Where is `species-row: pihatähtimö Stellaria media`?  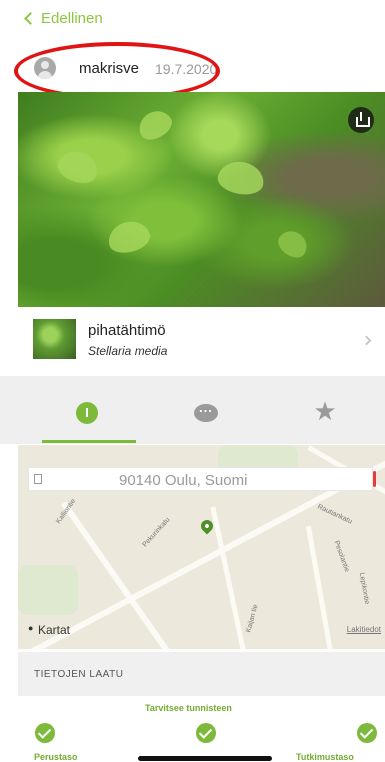 species-row: pihatähtimö Stellaria media is located at coordinates (192, 340).